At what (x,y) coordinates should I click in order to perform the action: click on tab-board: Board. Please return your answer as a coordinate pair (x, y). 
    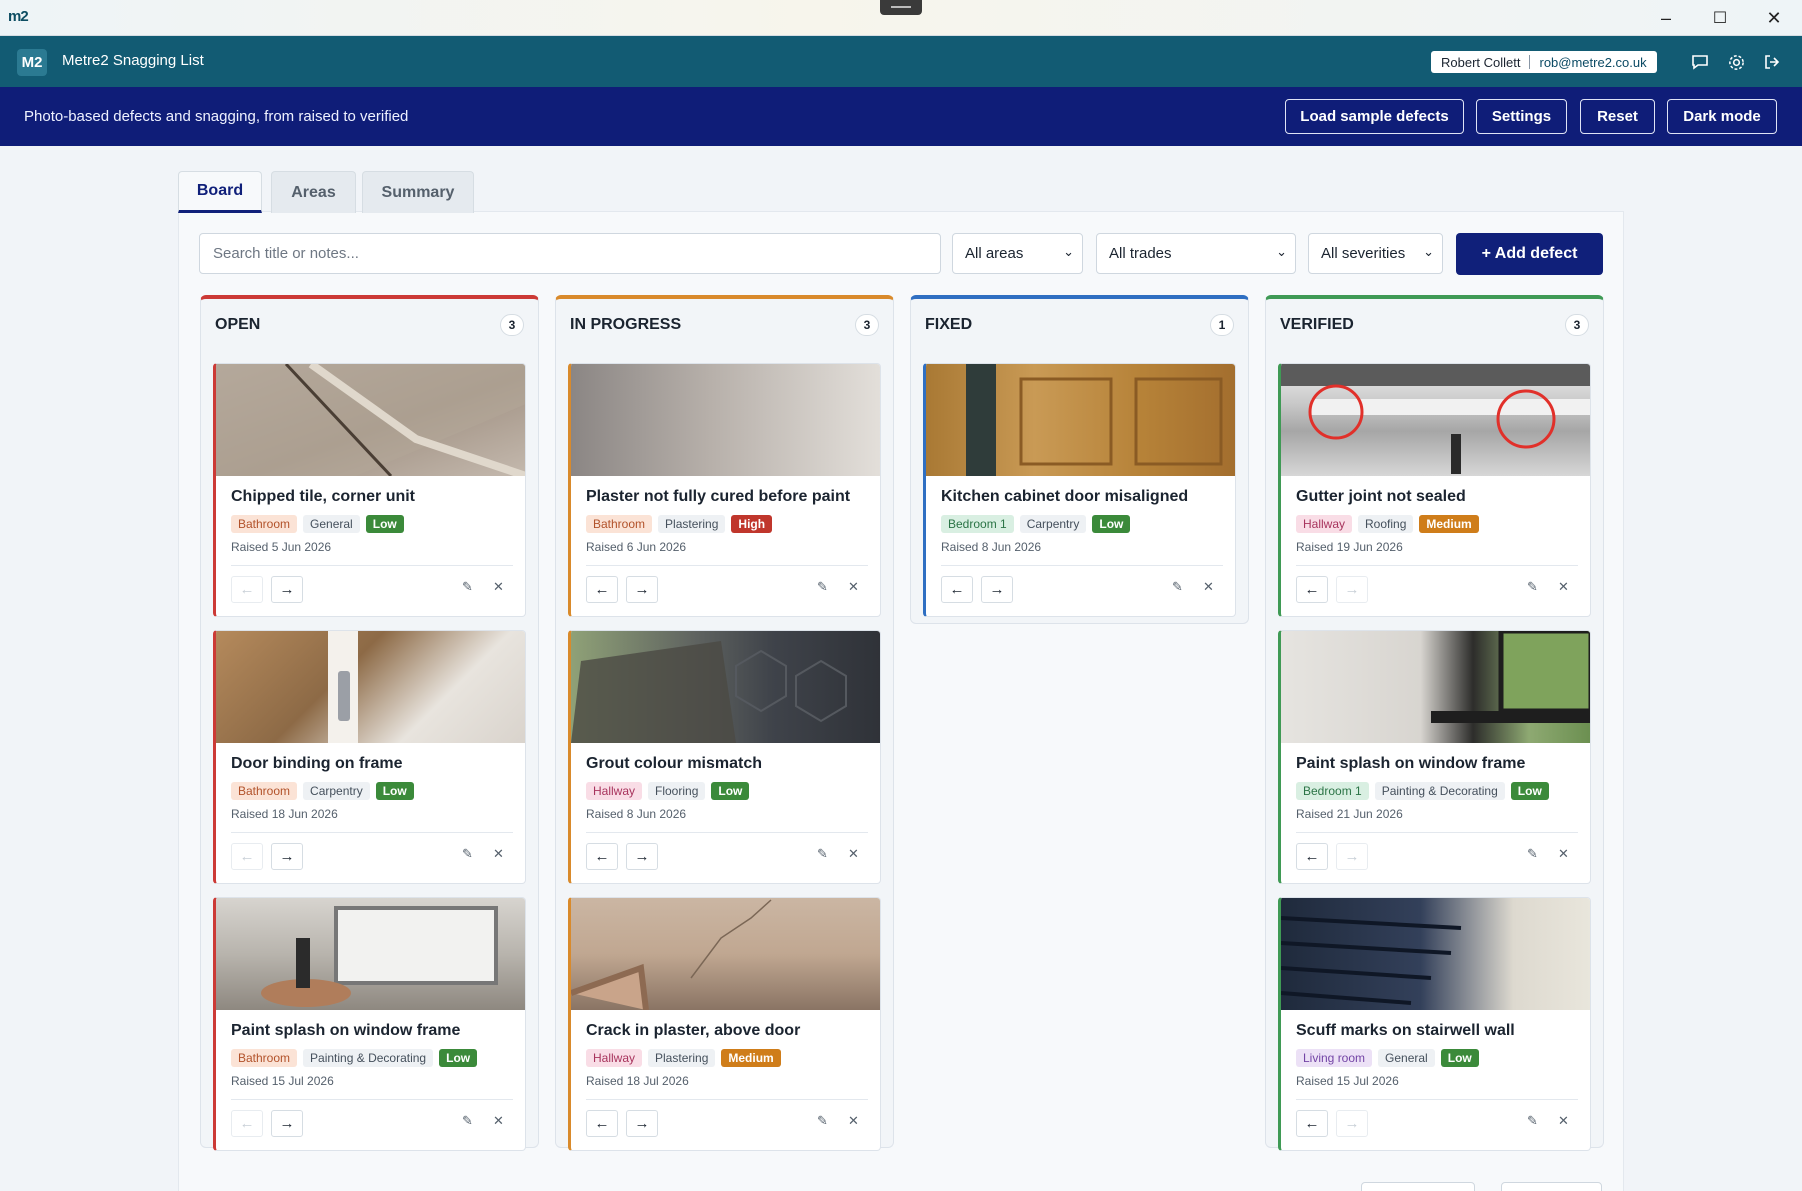
    Looking at the image, I should click on (220, 192).